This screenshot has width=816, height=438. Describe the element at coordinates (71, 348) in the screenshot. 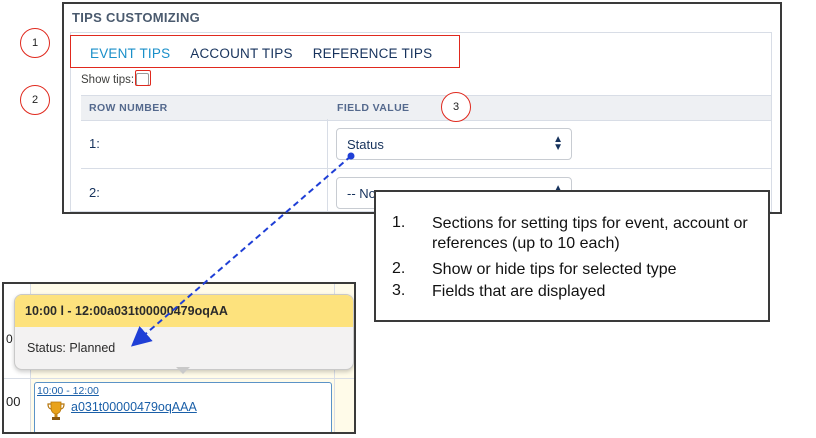

I see `tooltip-body: Status: Planned` at that location.